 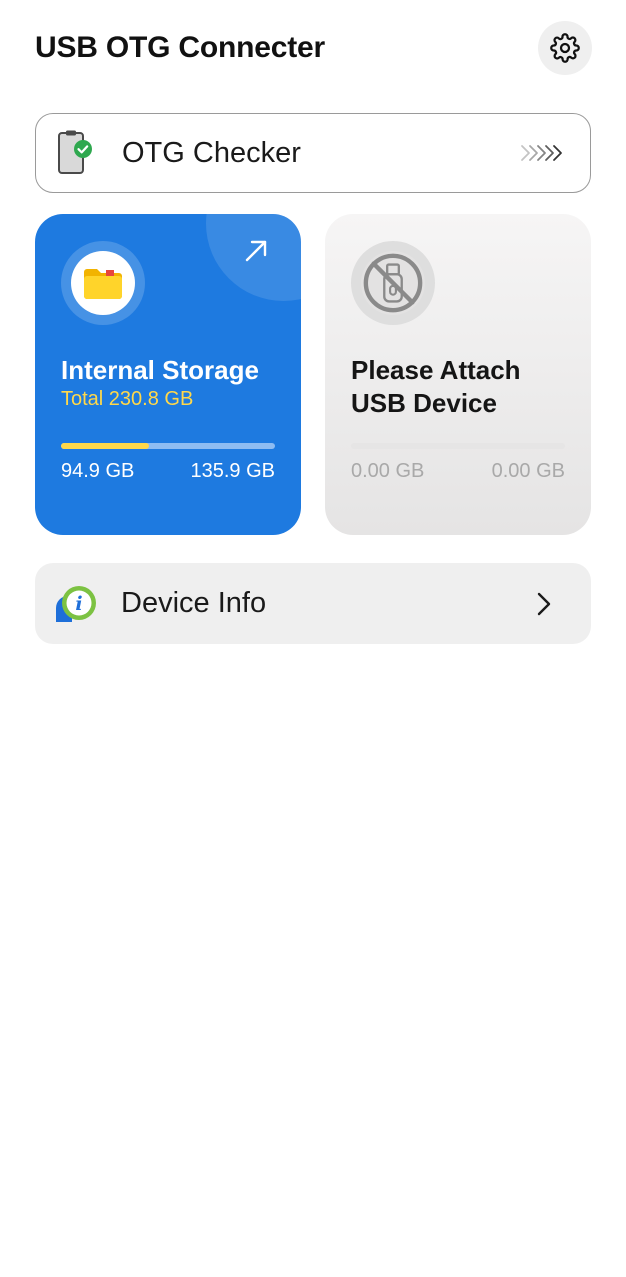 I want to click on usb-device-title: Please Attach USB Device, so click(x=436, y=386).